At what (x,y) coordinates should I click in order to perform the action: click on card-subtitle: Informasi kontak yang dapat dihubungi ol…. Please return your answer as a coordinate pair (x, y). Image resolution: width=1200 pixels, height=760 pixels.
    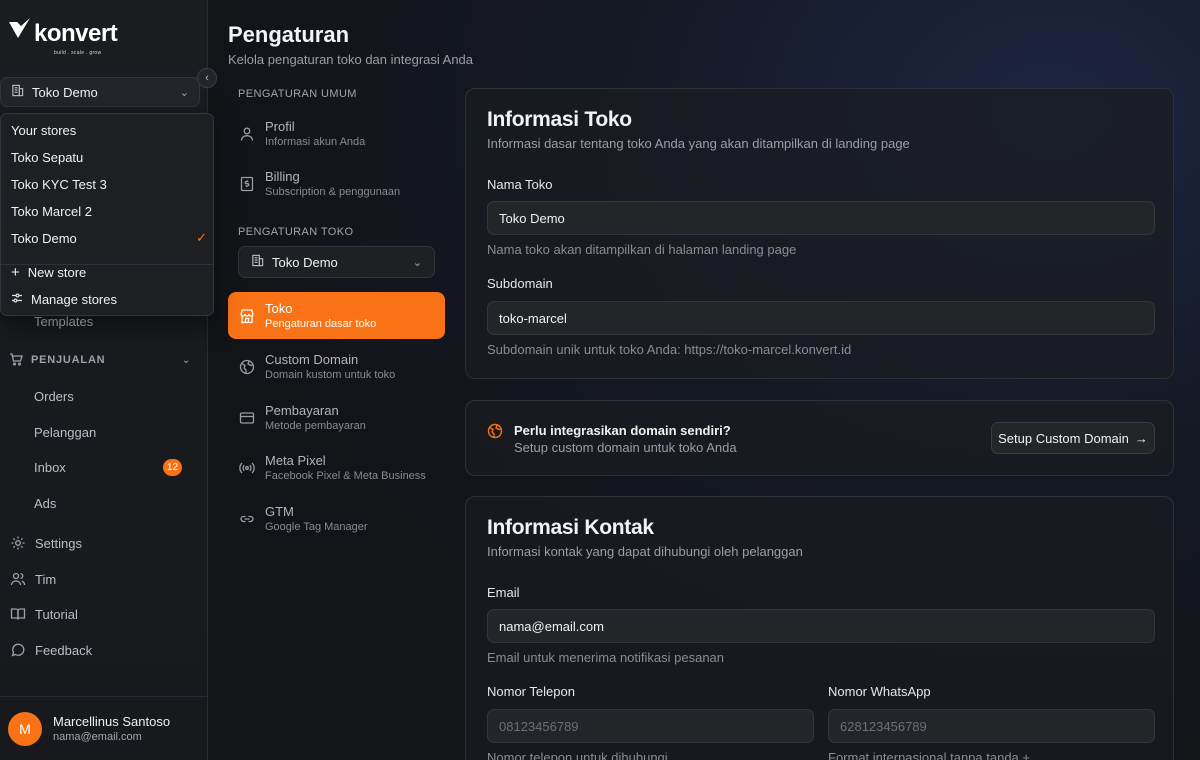
    Looking at the image, I should click on (645, 551).